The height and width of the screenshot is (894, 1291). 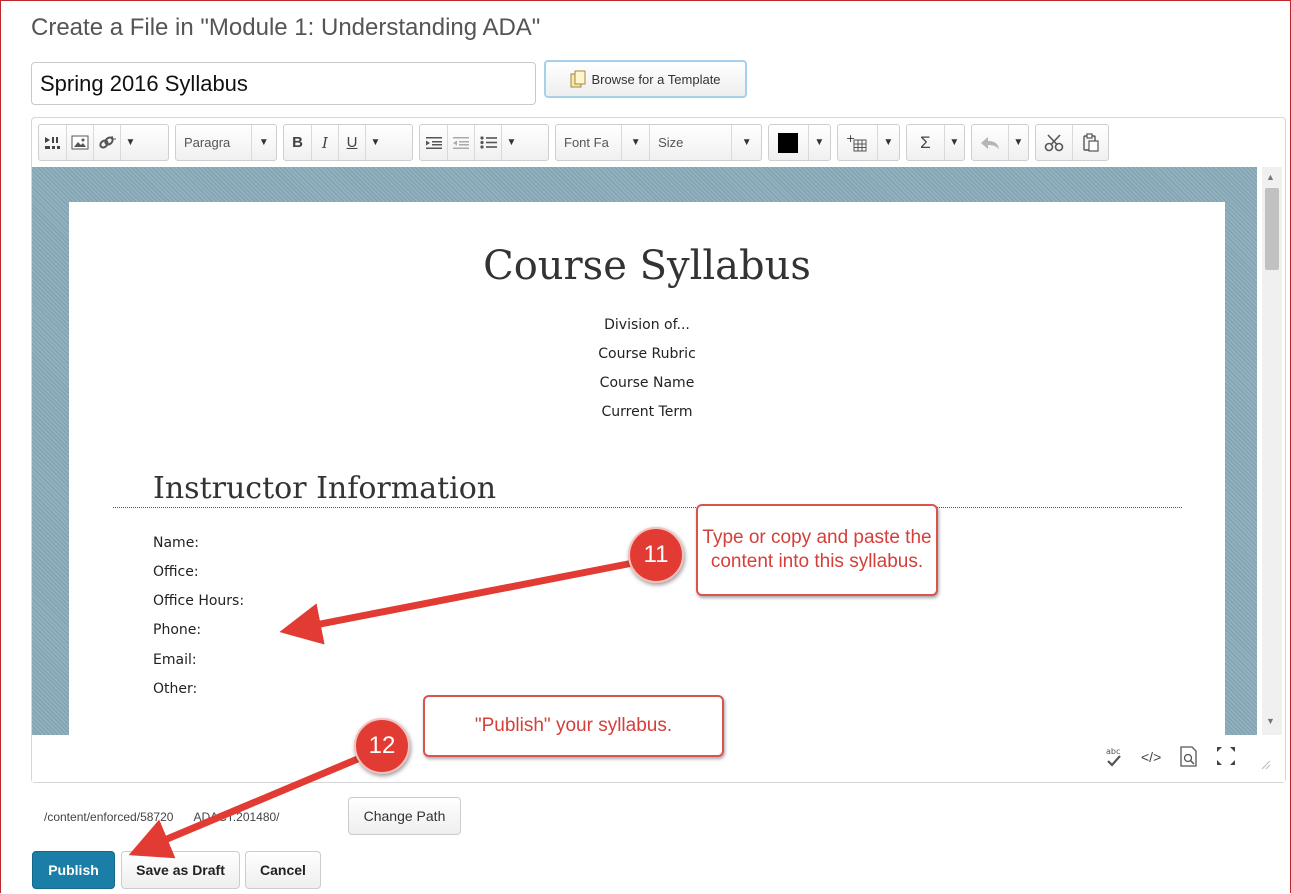 What do you see at coordinates (381, 709) in the screenshot?
I see `annotation-arrows` at bounding box center [381, 709].